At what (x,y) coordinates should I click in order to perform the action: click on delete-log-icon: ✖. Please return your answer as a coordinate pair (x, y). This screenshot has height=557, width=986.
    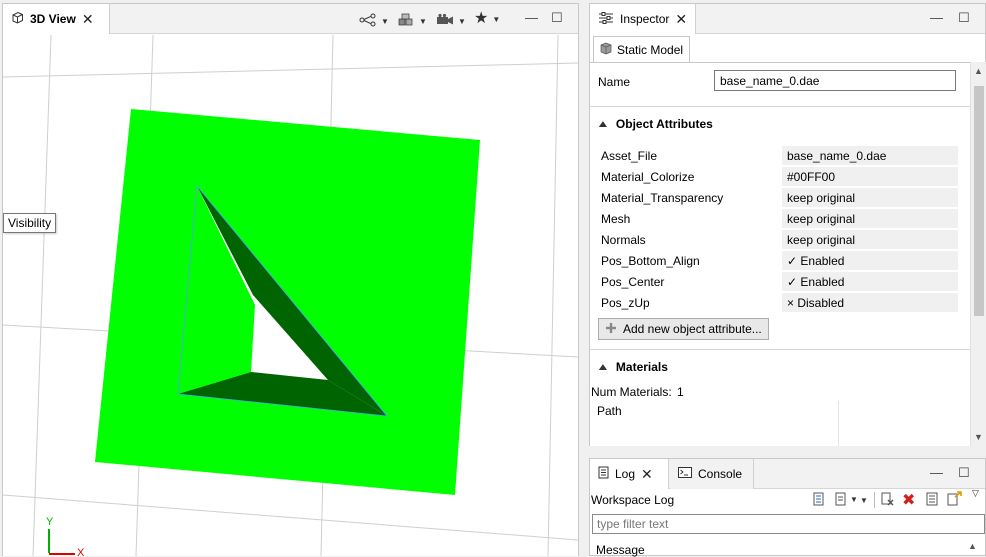
    Looking at the image, I should click on (908, 500).